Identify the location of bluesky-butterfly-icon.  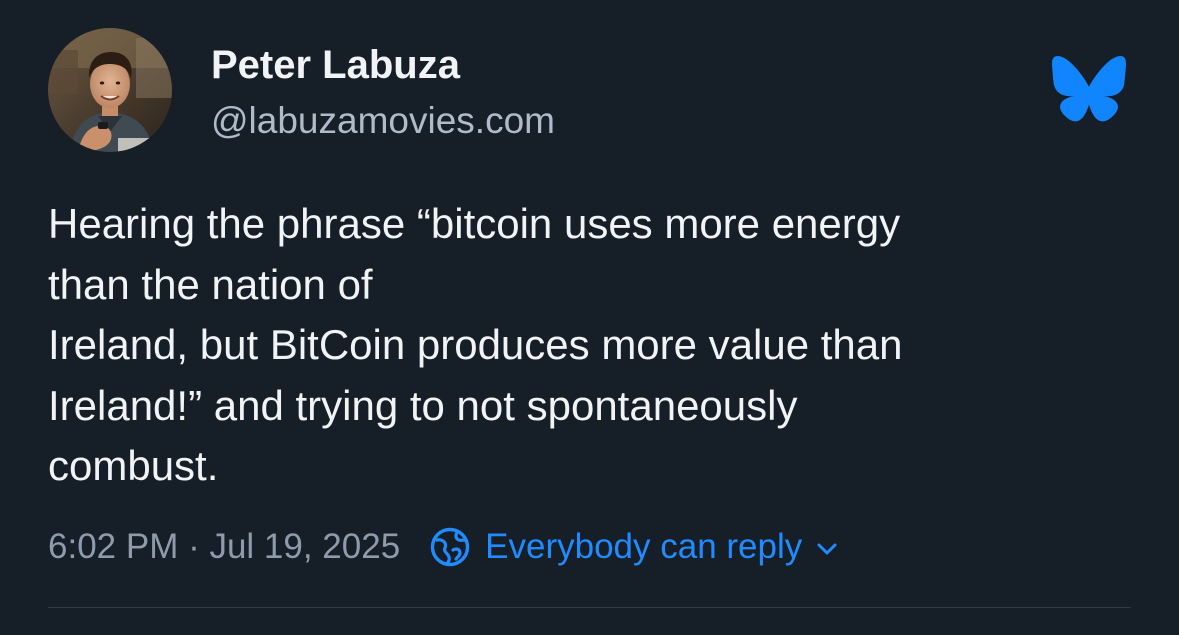
(1089, 89).